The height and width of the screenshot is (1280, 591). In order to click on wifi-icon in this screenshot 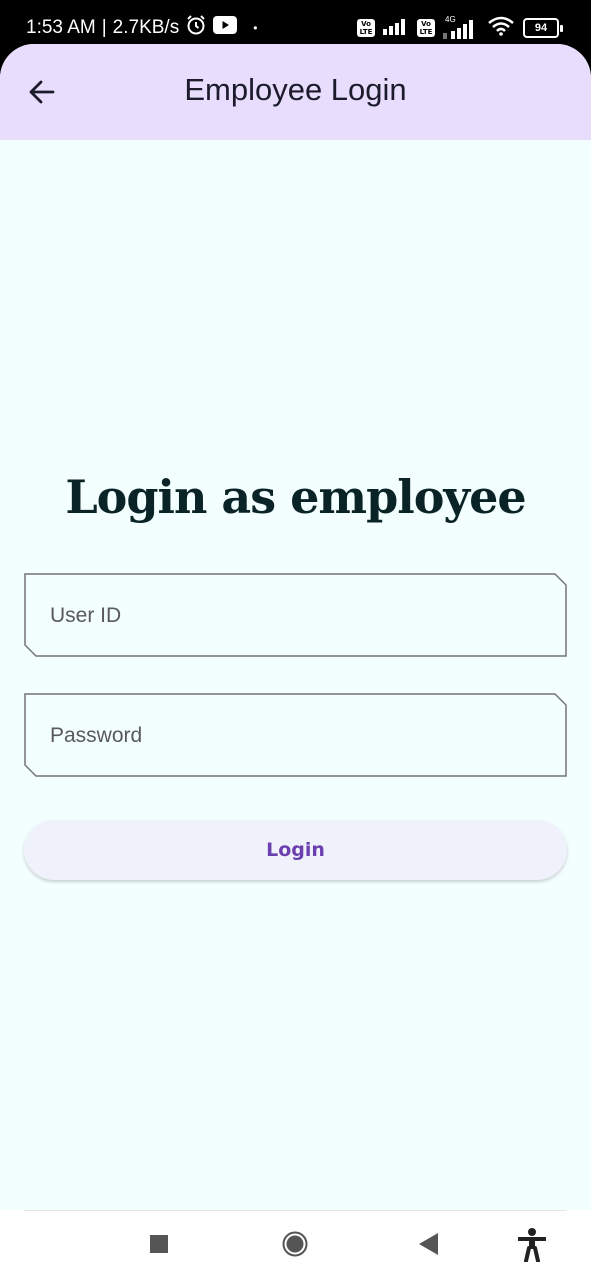, I will do `click(501, 28)`.